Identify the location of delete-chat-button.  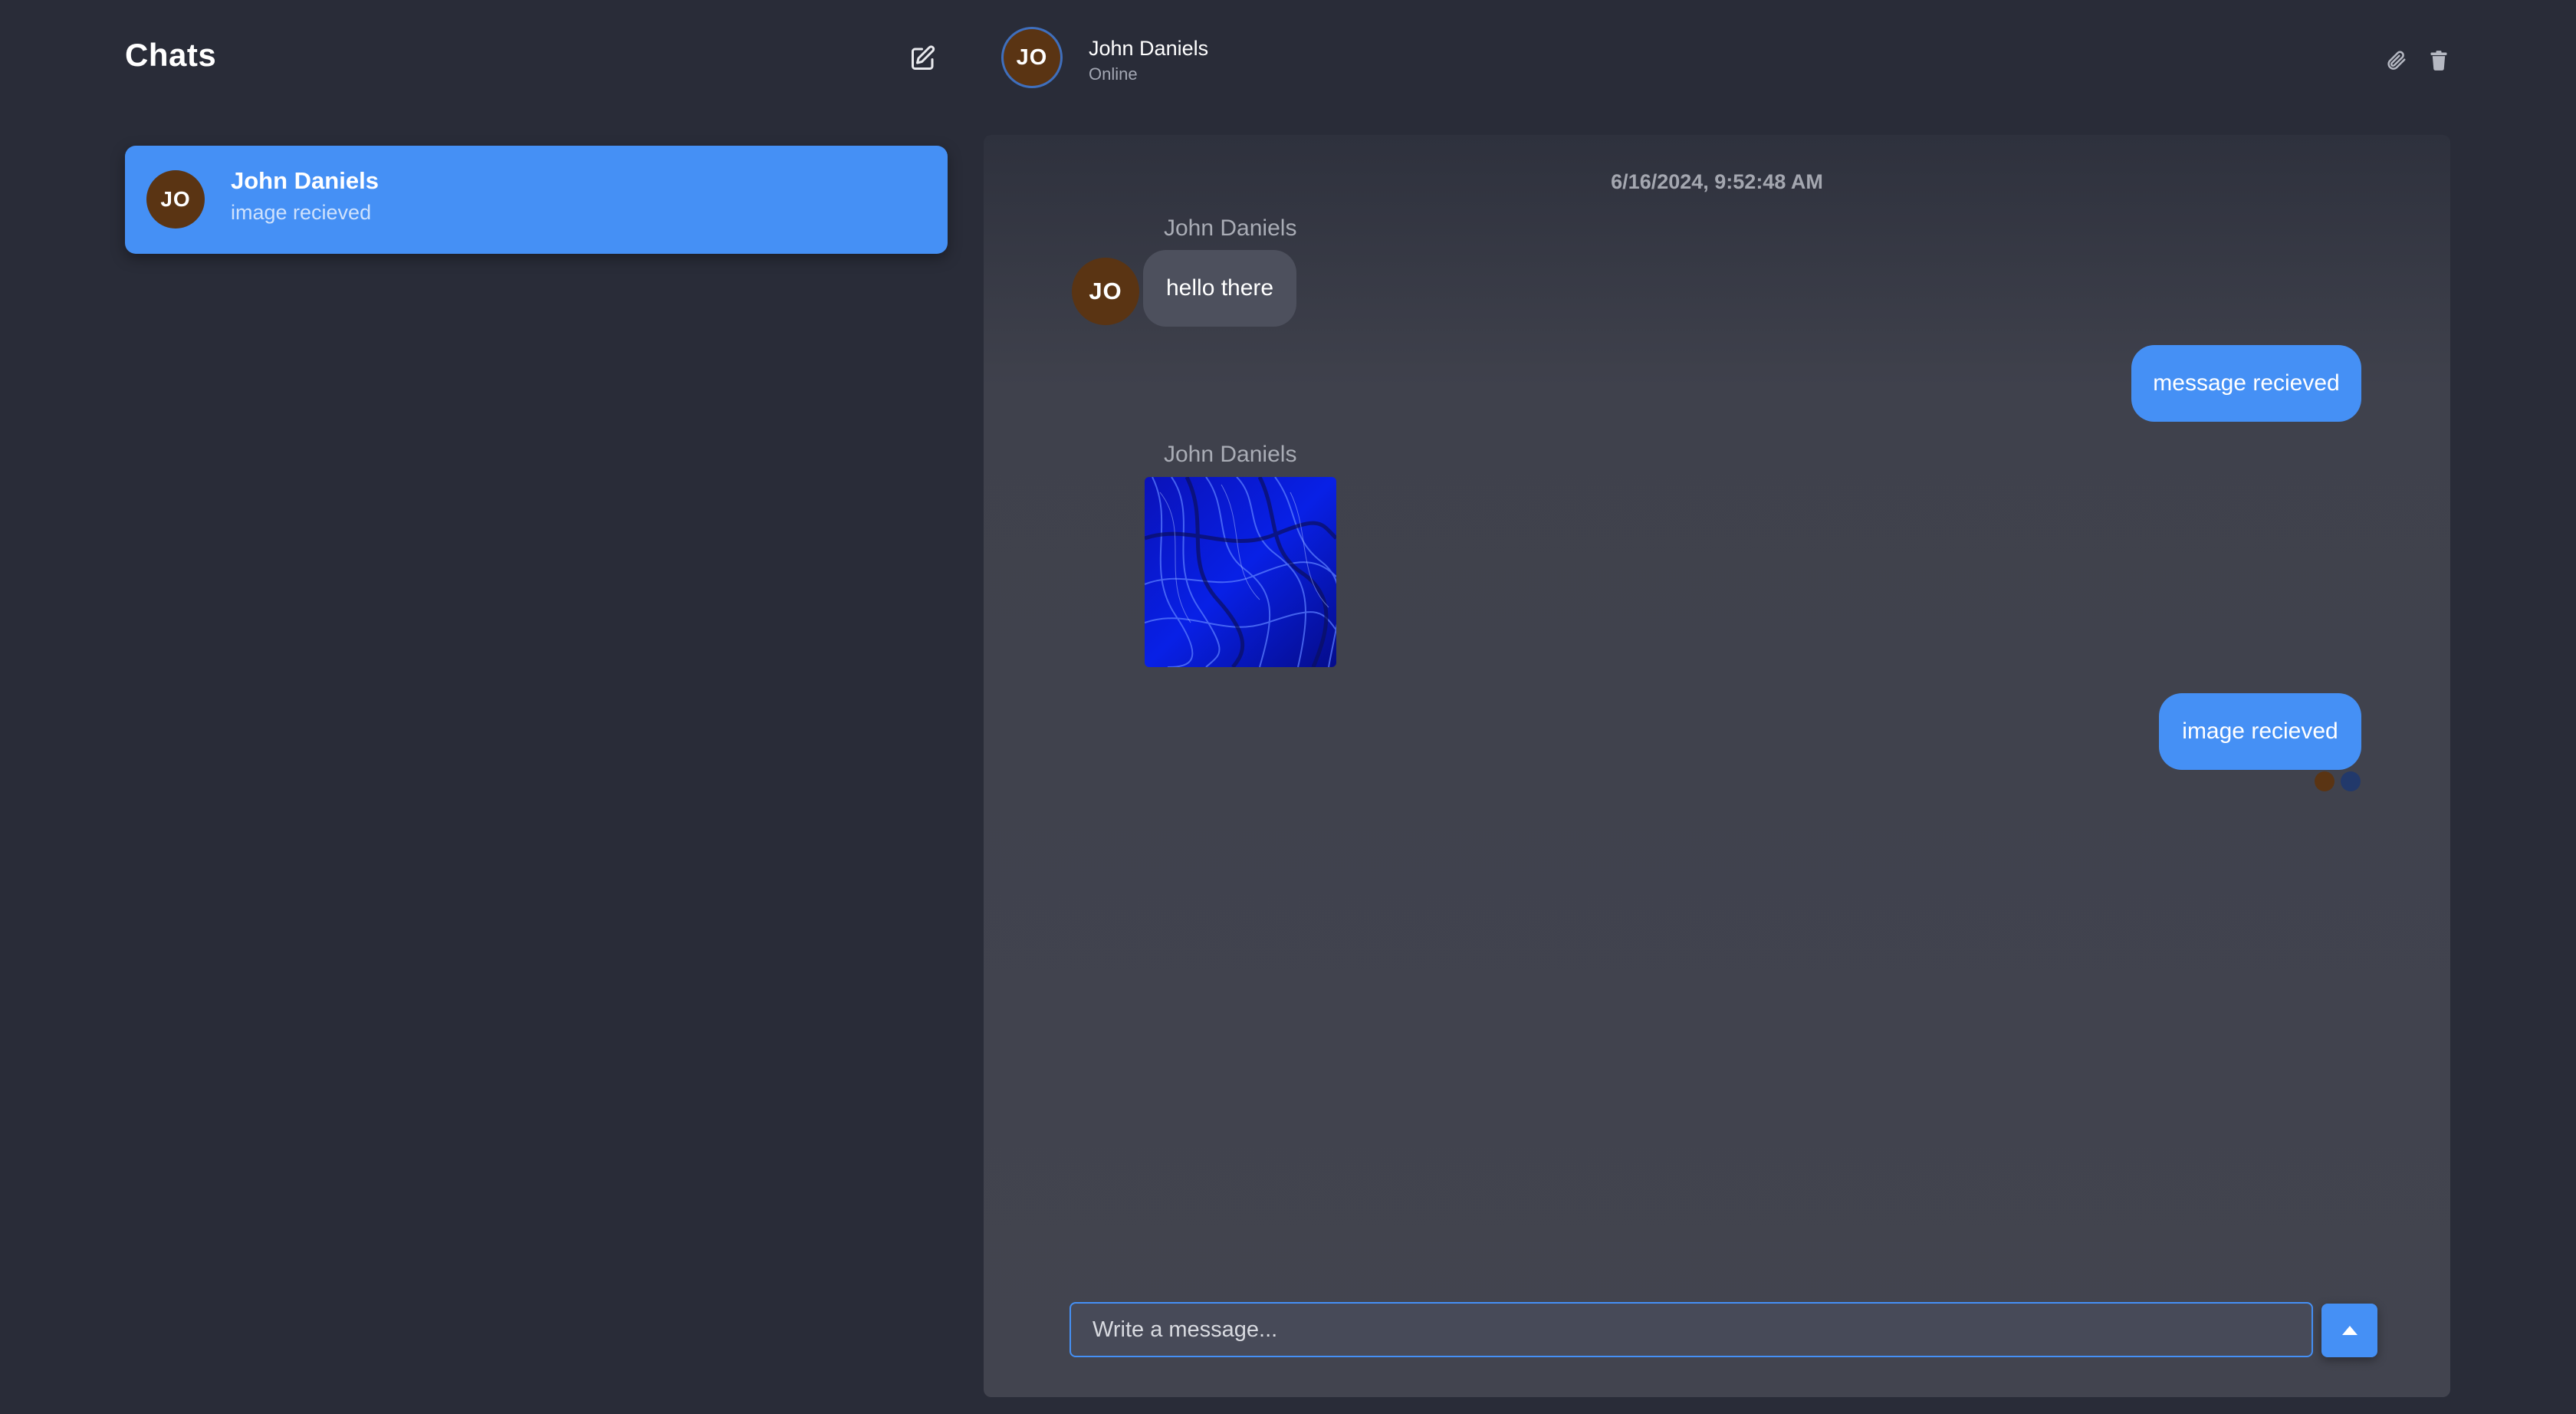
(2438, 60).